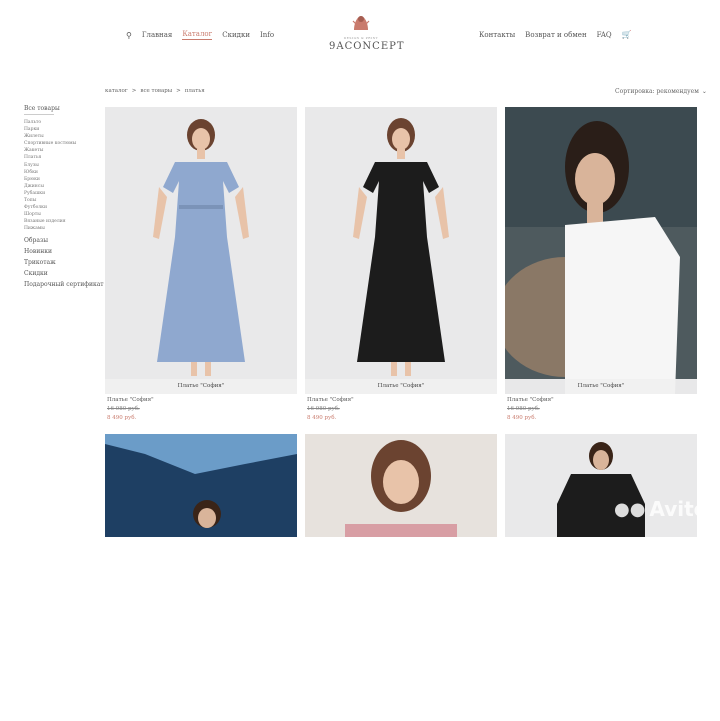 The height and width of the screenshot is (721, 720). What do you see at coordinates (64, 221) in the screenshot?
I see `sidebar-item: Вязаные изделия` at bounding box center [64, 221].